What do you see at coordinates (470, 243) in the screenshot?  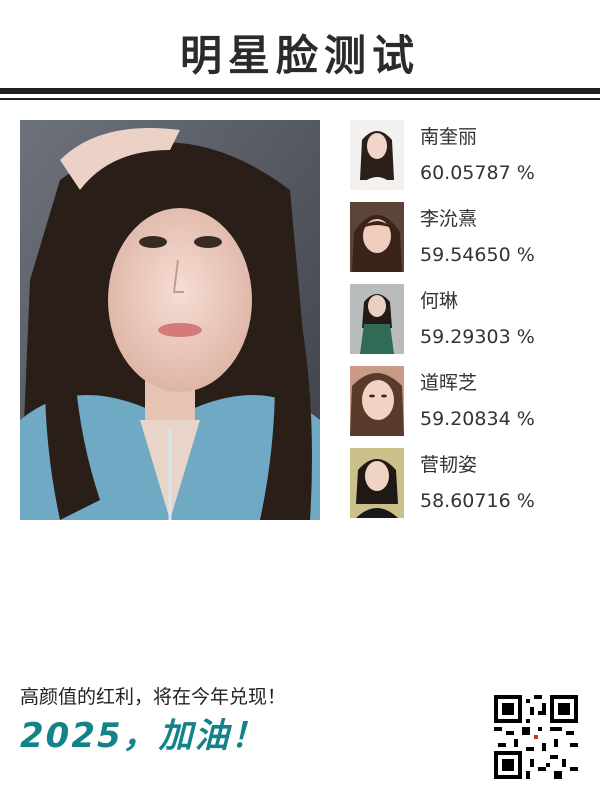 I see `list-item: 李沇熹 59.54650 %` at bounding box center [470, 243].